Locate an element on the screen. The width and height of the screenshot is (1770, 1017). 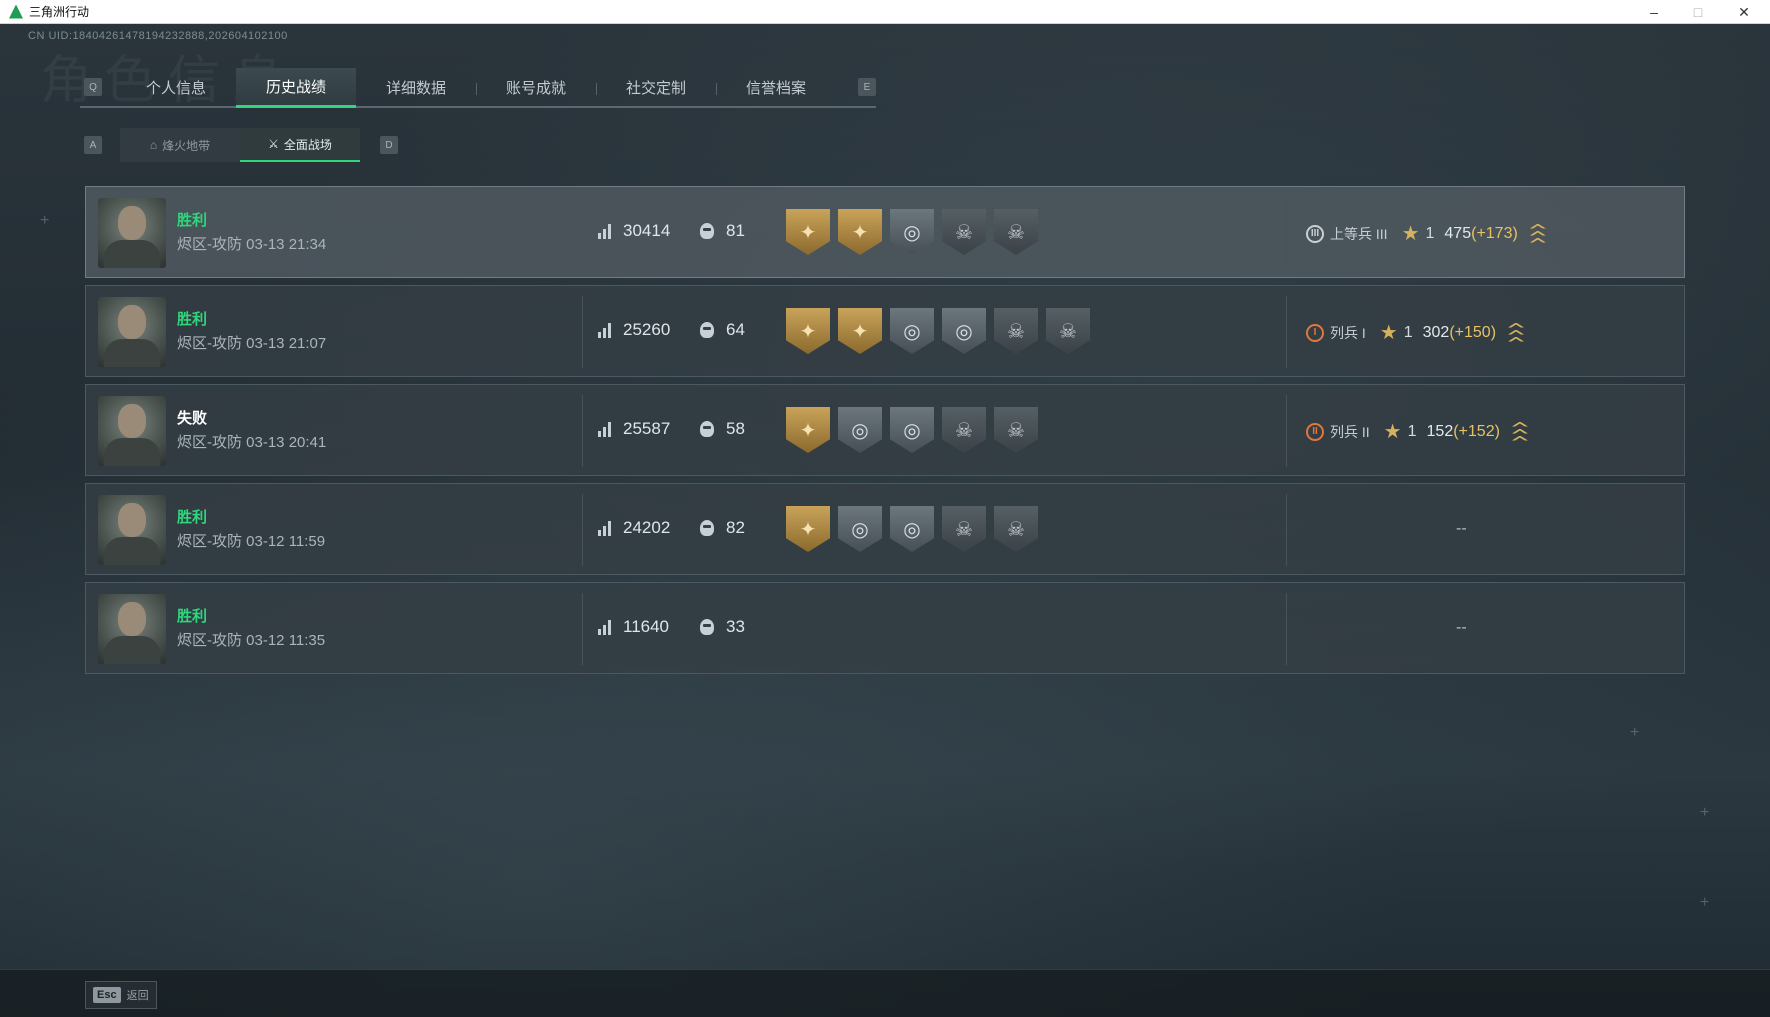
subtab-warfare-label: 全面战场 is located at coordinates (307, 144).